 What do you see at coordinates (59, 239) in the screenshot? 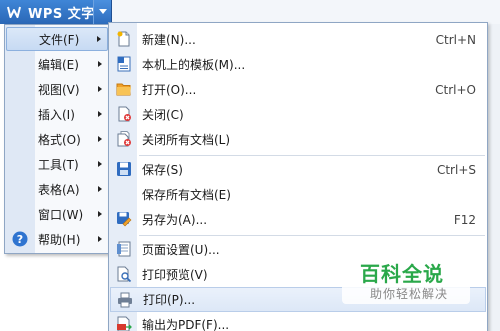
I see `menu-item-label: 帮助(H)` at bounding box center [59, 239].